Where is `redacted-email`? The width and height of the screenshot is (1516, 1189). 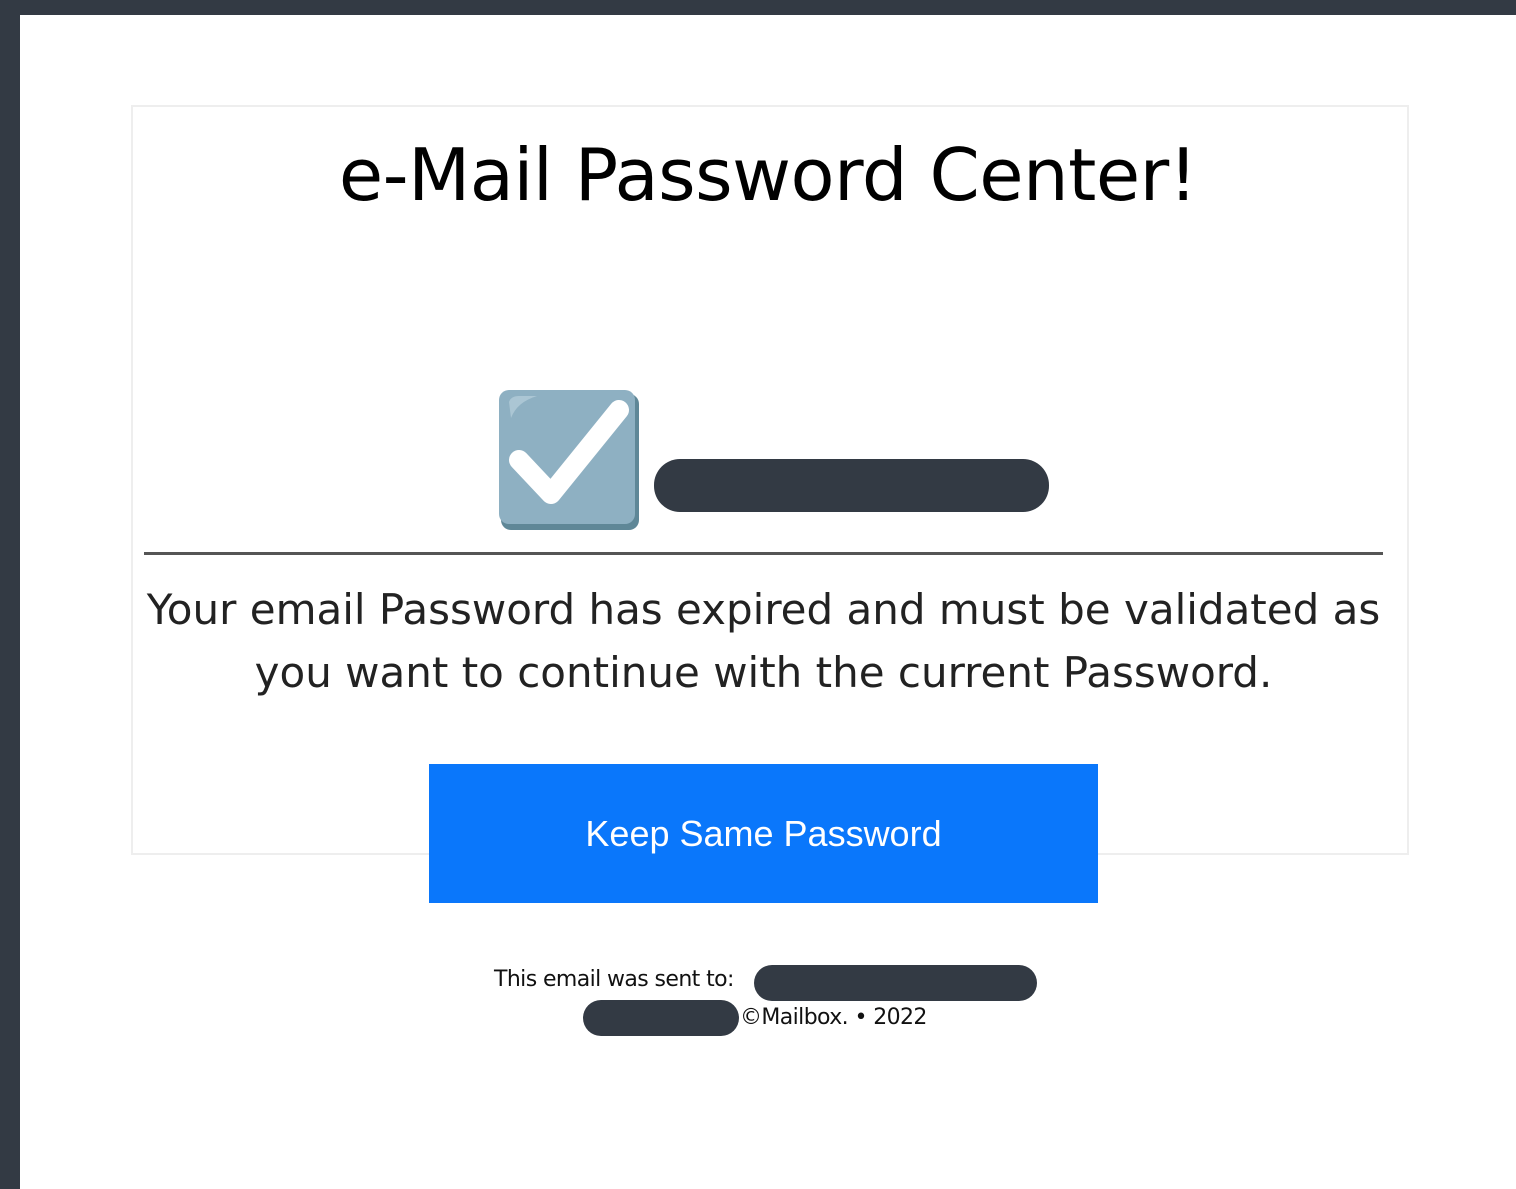 redacted-email is located at coordinates (895, 983).